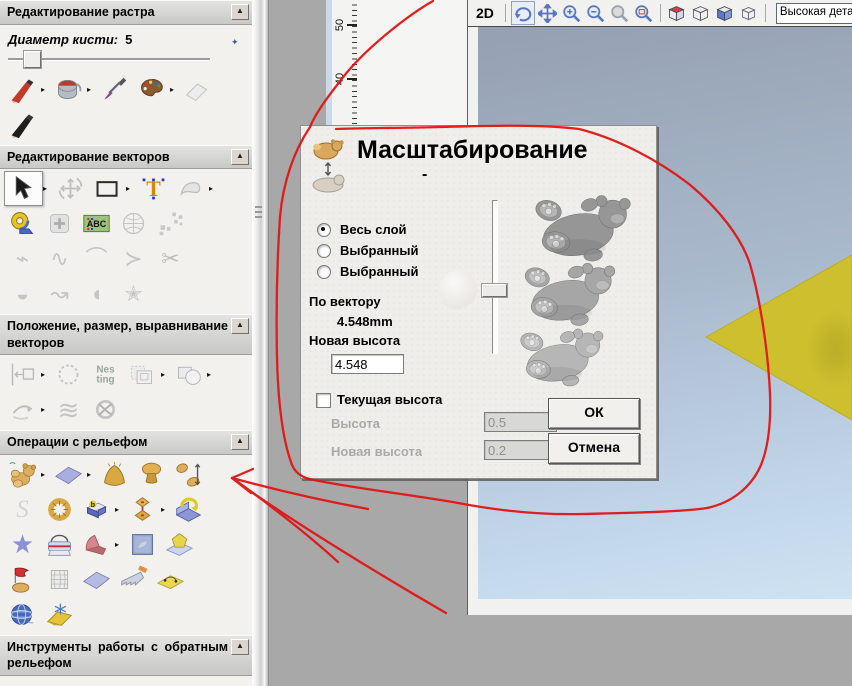 The height and width of the screenshot is (686, 852). What do you see at coordinates (22, 614) in the screenshot?
I see `wrap-sphere-relief-icon` at bounding box center [22, 614].